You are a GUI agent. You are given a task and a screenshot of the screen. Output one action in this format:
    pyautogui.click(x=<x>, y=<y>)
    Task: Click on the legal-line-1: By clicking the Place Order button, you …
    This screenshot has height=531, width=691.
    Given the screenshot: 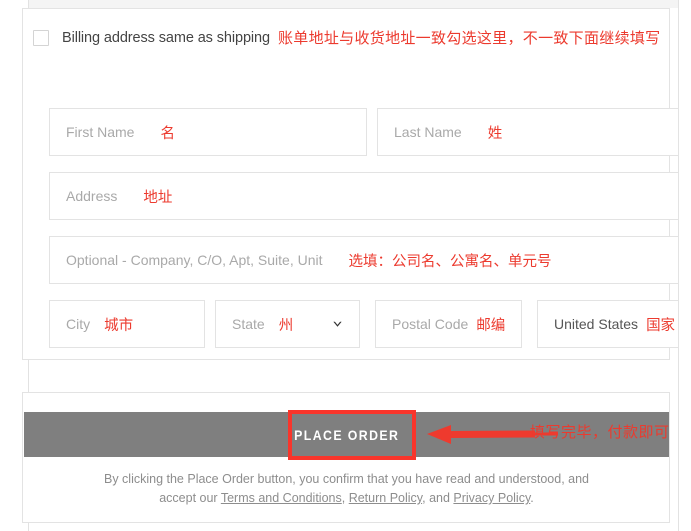 What is the action you would take?
    pyautogui.click(x=346, y=479)
    